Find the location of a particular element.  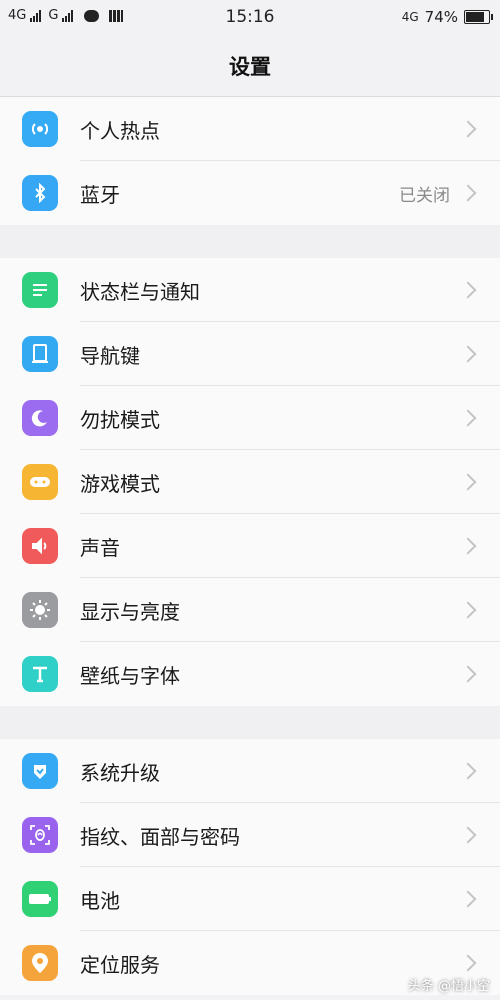

moon-icon is located at coordinates (40, 418).